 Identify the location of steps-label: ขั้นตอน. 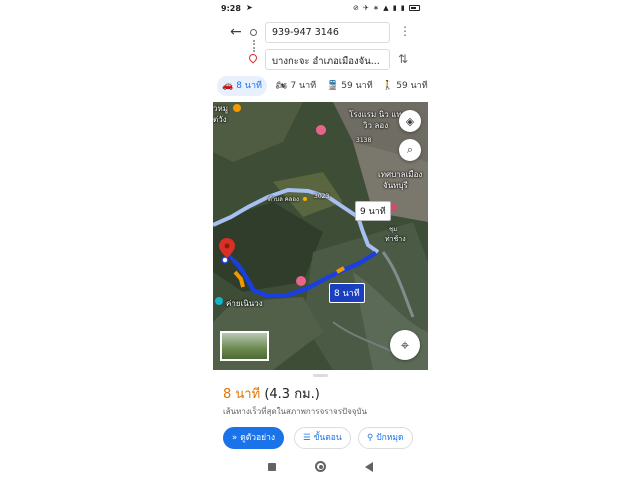
(327, 438).